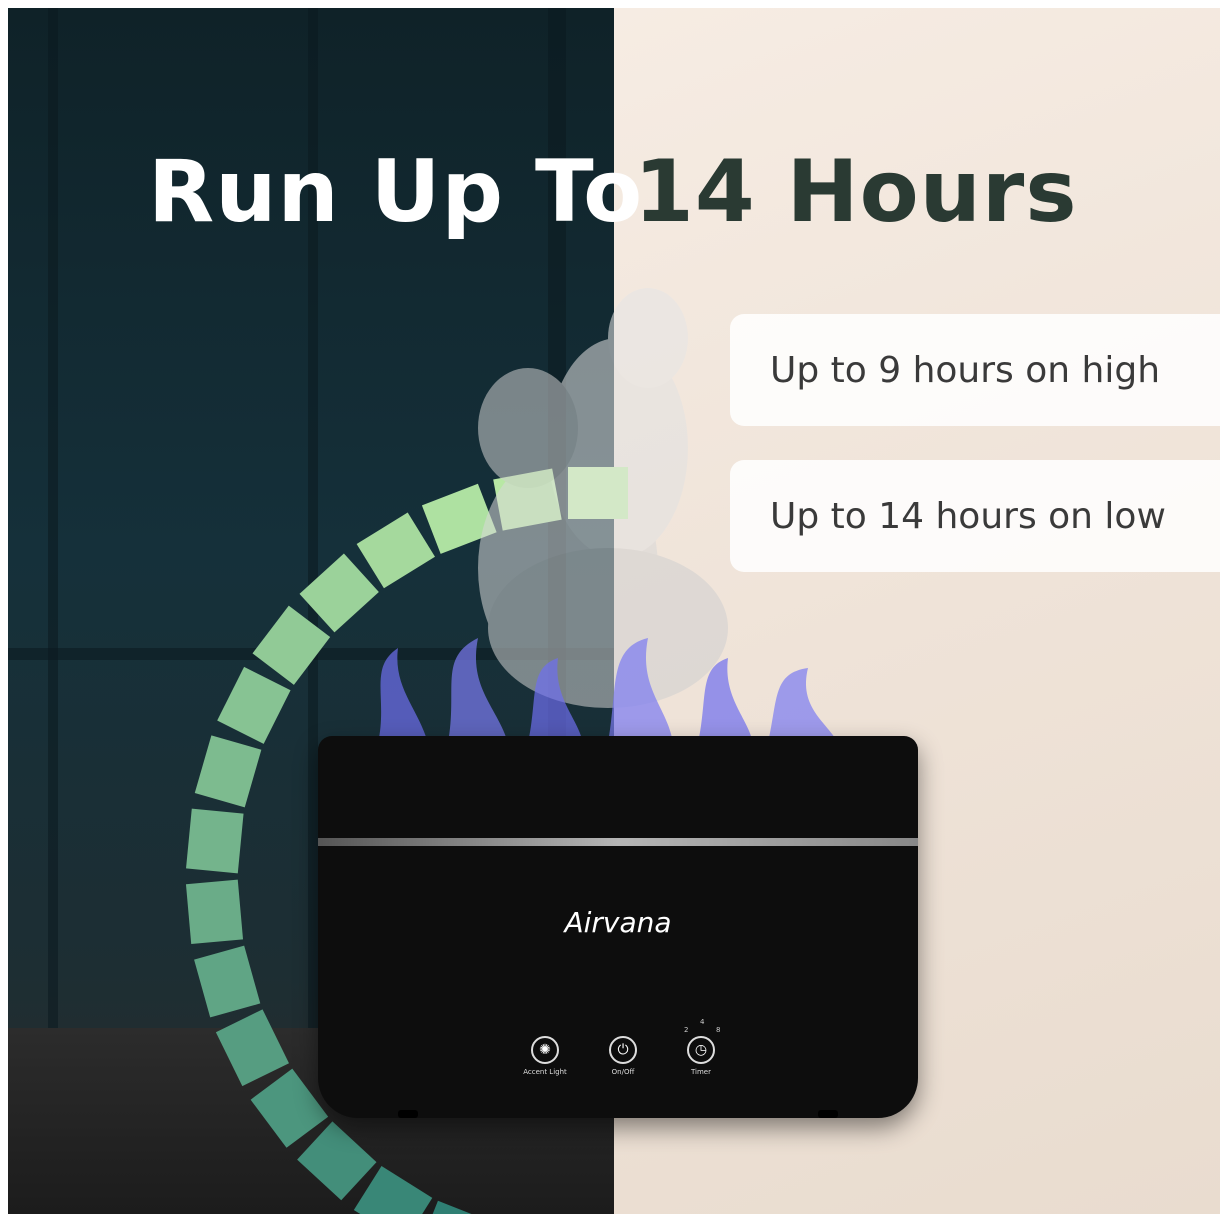 Image resolution: width=1220 pixels, height=1214 pixels. Describe the element at coordinates (686, 1030) in the screenshot. I see `timer-level-2: 2` at that location.